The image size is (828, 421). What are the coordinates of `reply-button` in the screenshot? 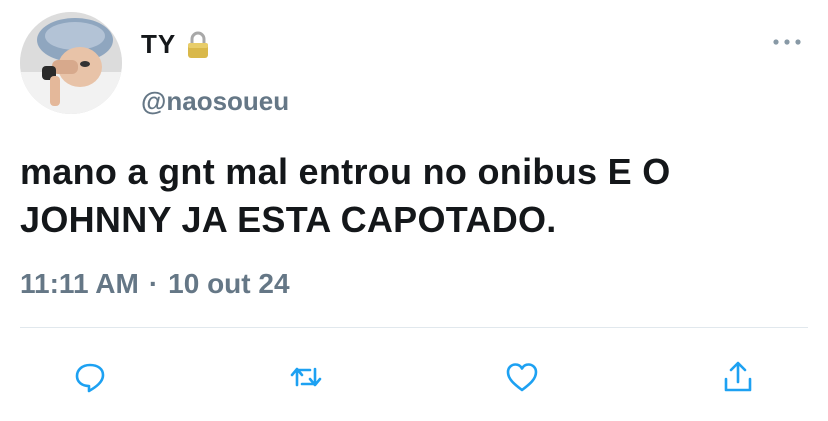 It's located at (90, 377).